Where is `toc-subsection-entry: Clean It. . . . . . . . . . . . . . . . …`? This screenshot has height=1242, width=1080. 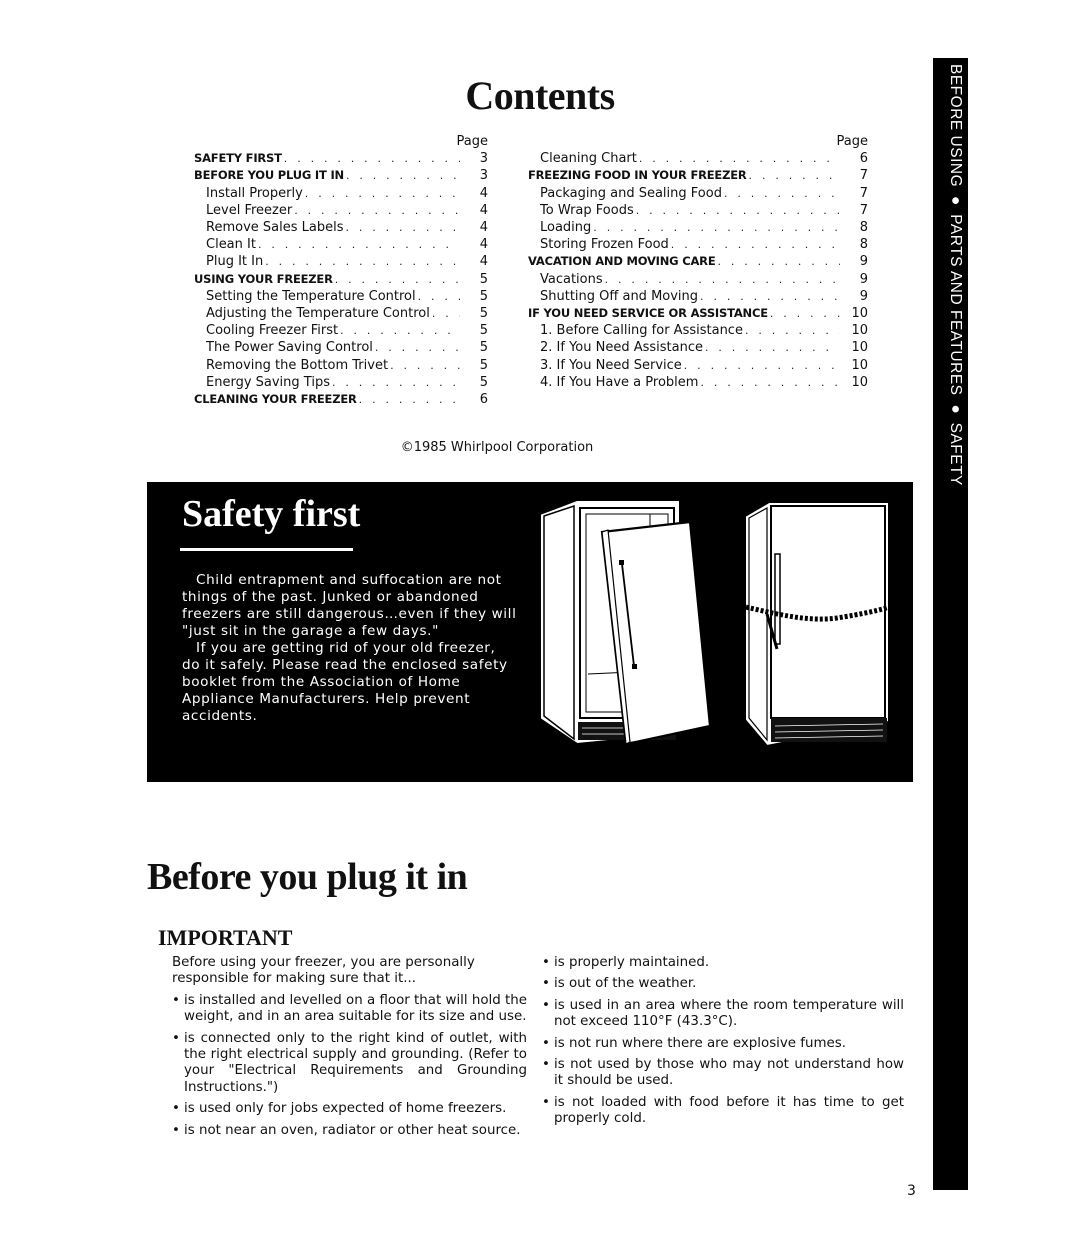 toc-subsection-entry: Clean It. . . . . . . . . . . . . . . . … is located at coordinates (347, 244).